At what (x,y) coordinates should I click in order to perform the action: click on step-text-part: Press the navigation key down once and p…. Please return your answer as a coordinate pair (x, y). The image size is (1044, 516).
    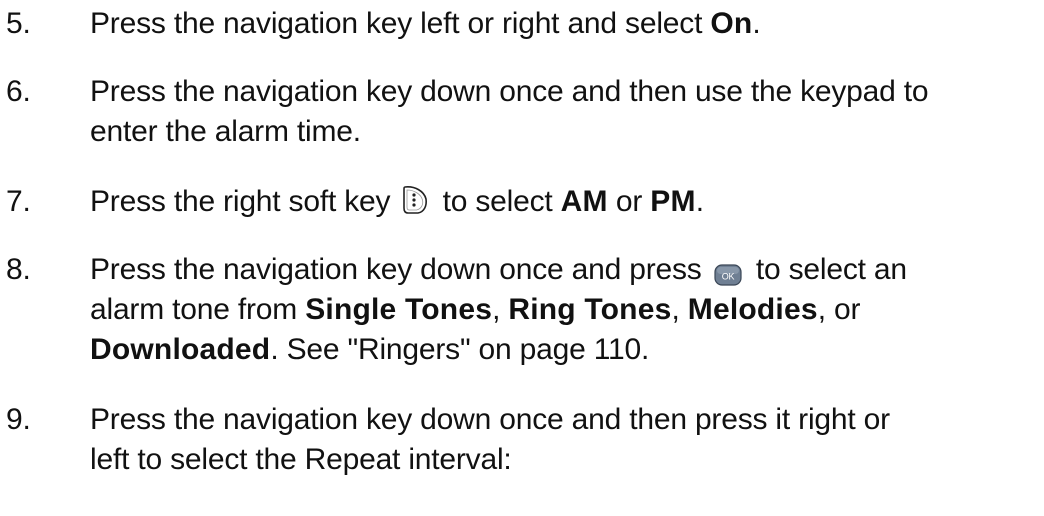
    Looking at the image, I should click on (400, 269).